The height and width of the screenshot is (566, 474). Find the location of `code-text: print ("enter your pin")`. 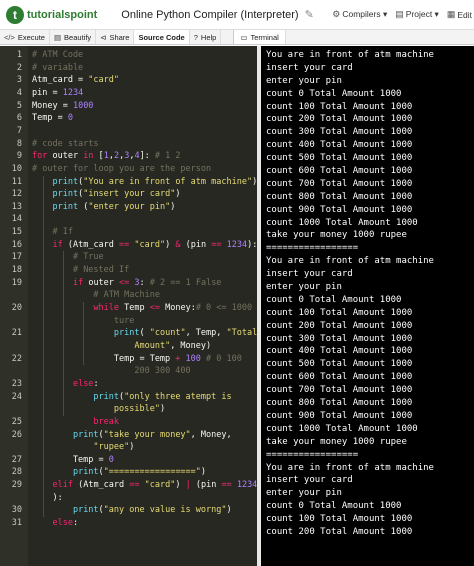

code-text: print ("enter your pin") is located at coordinates (103, 207).